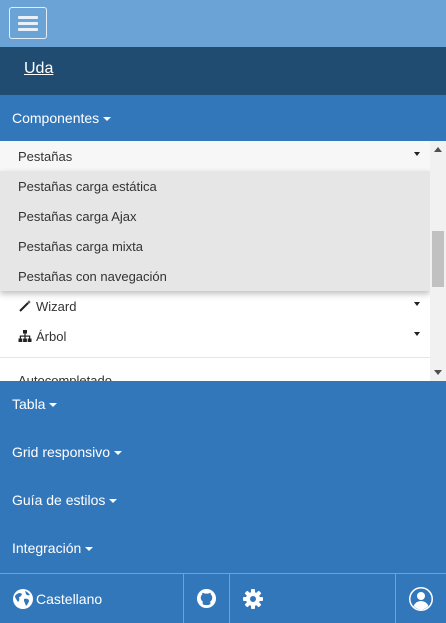 The height and width of the screenshot is (623, 446). Describe the element at coordinates (215, 276) in the screenshot. I see `submenu-item: Pestañas con navegación` at that location.